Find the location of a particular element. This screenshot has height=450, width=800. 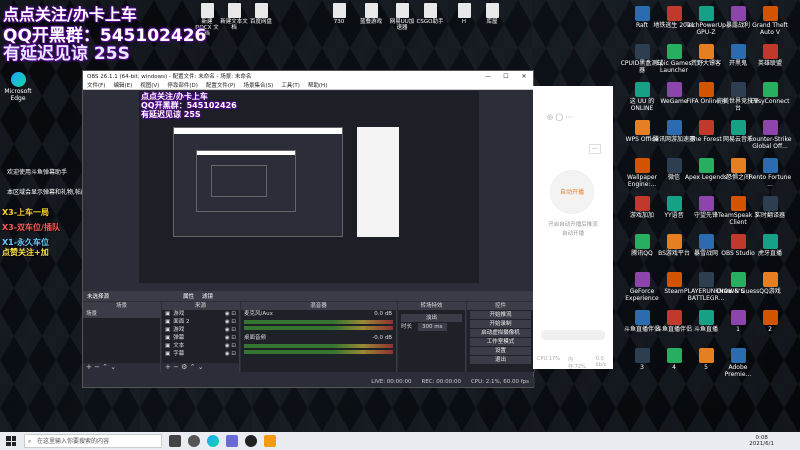

menu-item: 帮助(H) is located at coordinates (317, 85).